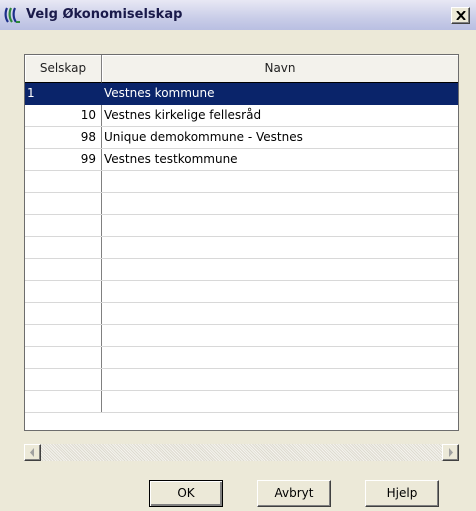 The image size is (476, 511). Describe the element at coordinates (63, 159) in the screenshot. I see `cell-selskap: 99` at that location.